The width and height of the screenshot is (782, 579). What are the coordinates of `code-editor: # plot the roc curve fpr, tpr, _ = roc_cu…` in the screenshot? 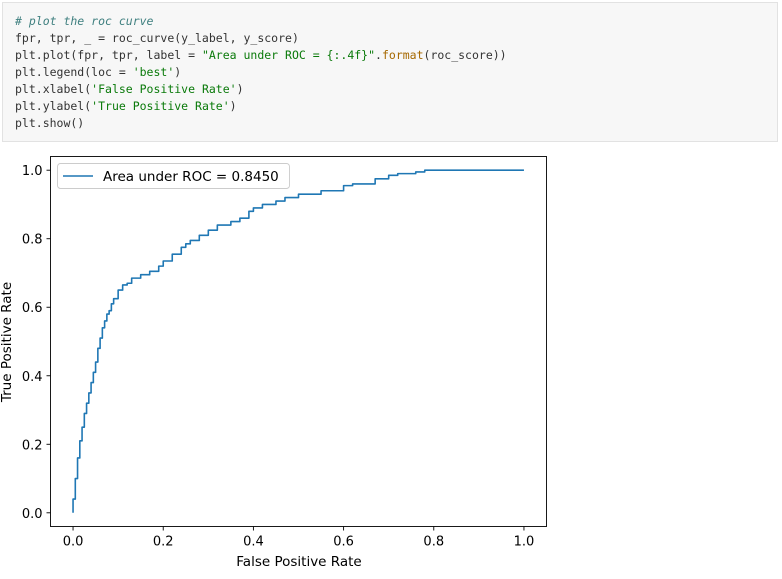 It's located at (261, 72).